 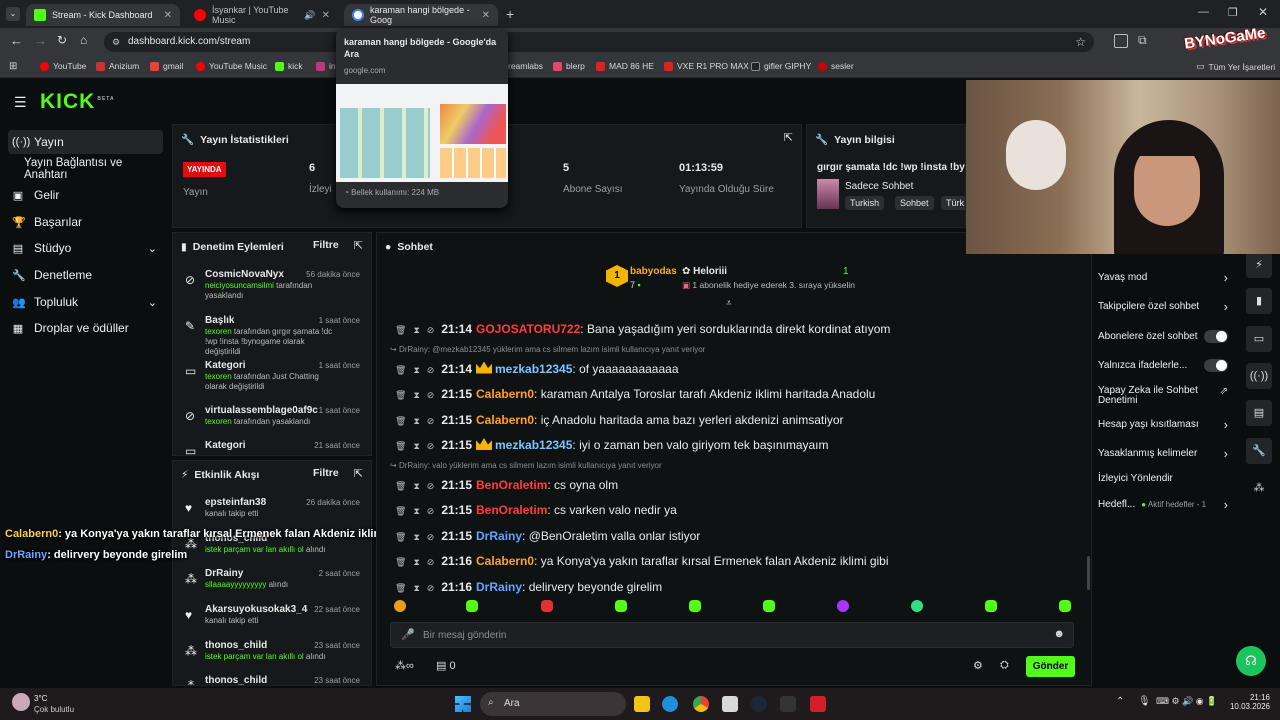 I want to click on tag-sohbet: Sohbet, so click(x=914, y=203).